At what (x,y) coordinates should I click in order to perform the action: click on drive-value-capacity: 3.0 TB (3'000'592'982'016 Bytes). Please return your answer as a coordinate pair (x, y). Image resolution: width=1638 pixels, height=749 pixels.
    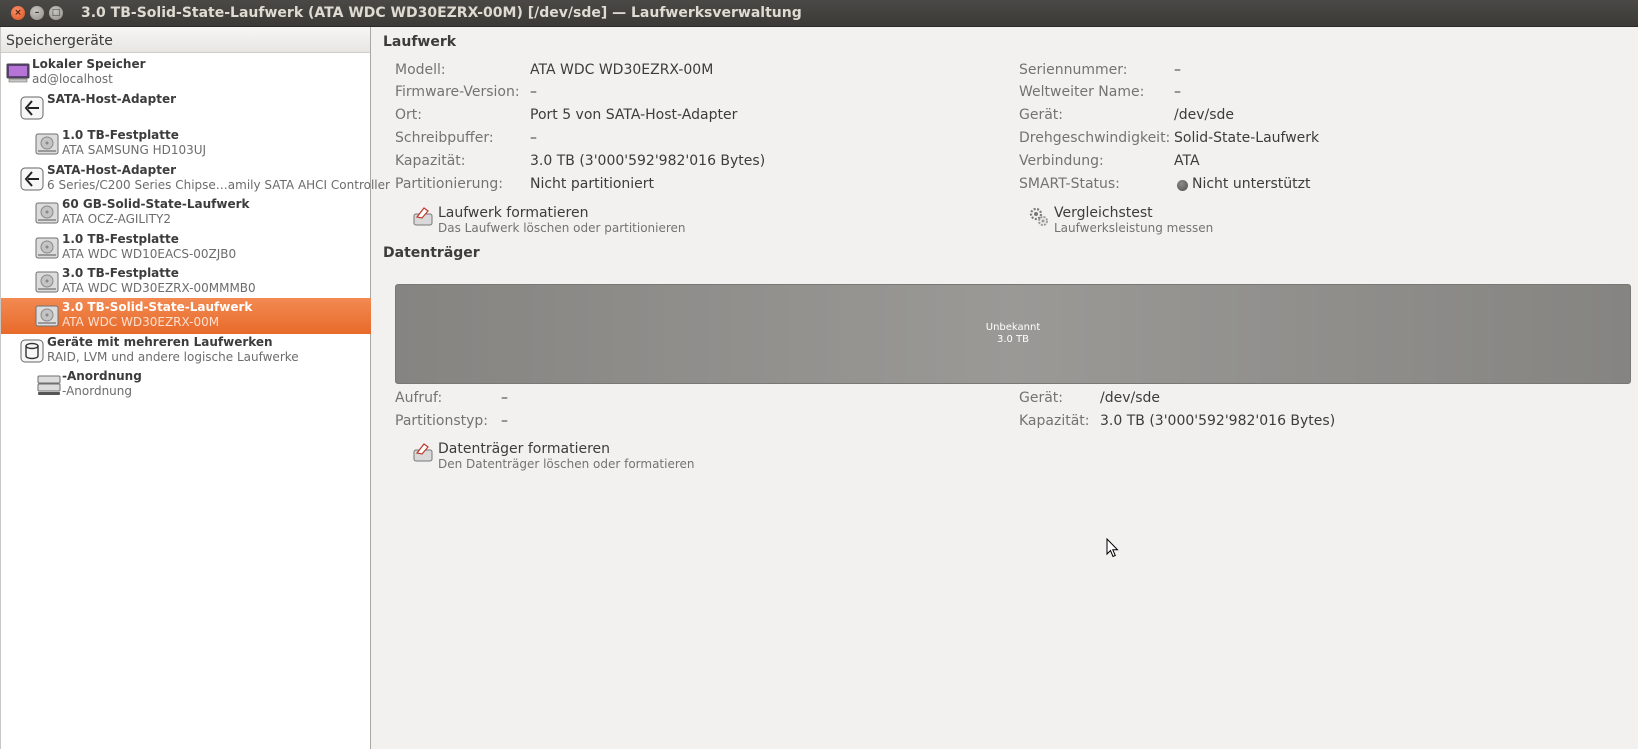
    Looking at the image, I should click on (648, 161).